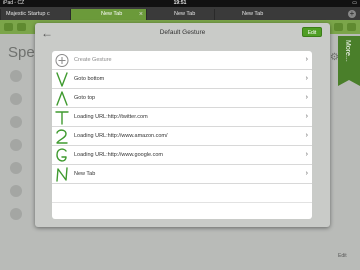 The height and width of the screenshot is (270, 360). I want to click on tab-new-3: New Tab, so click(249, 14).